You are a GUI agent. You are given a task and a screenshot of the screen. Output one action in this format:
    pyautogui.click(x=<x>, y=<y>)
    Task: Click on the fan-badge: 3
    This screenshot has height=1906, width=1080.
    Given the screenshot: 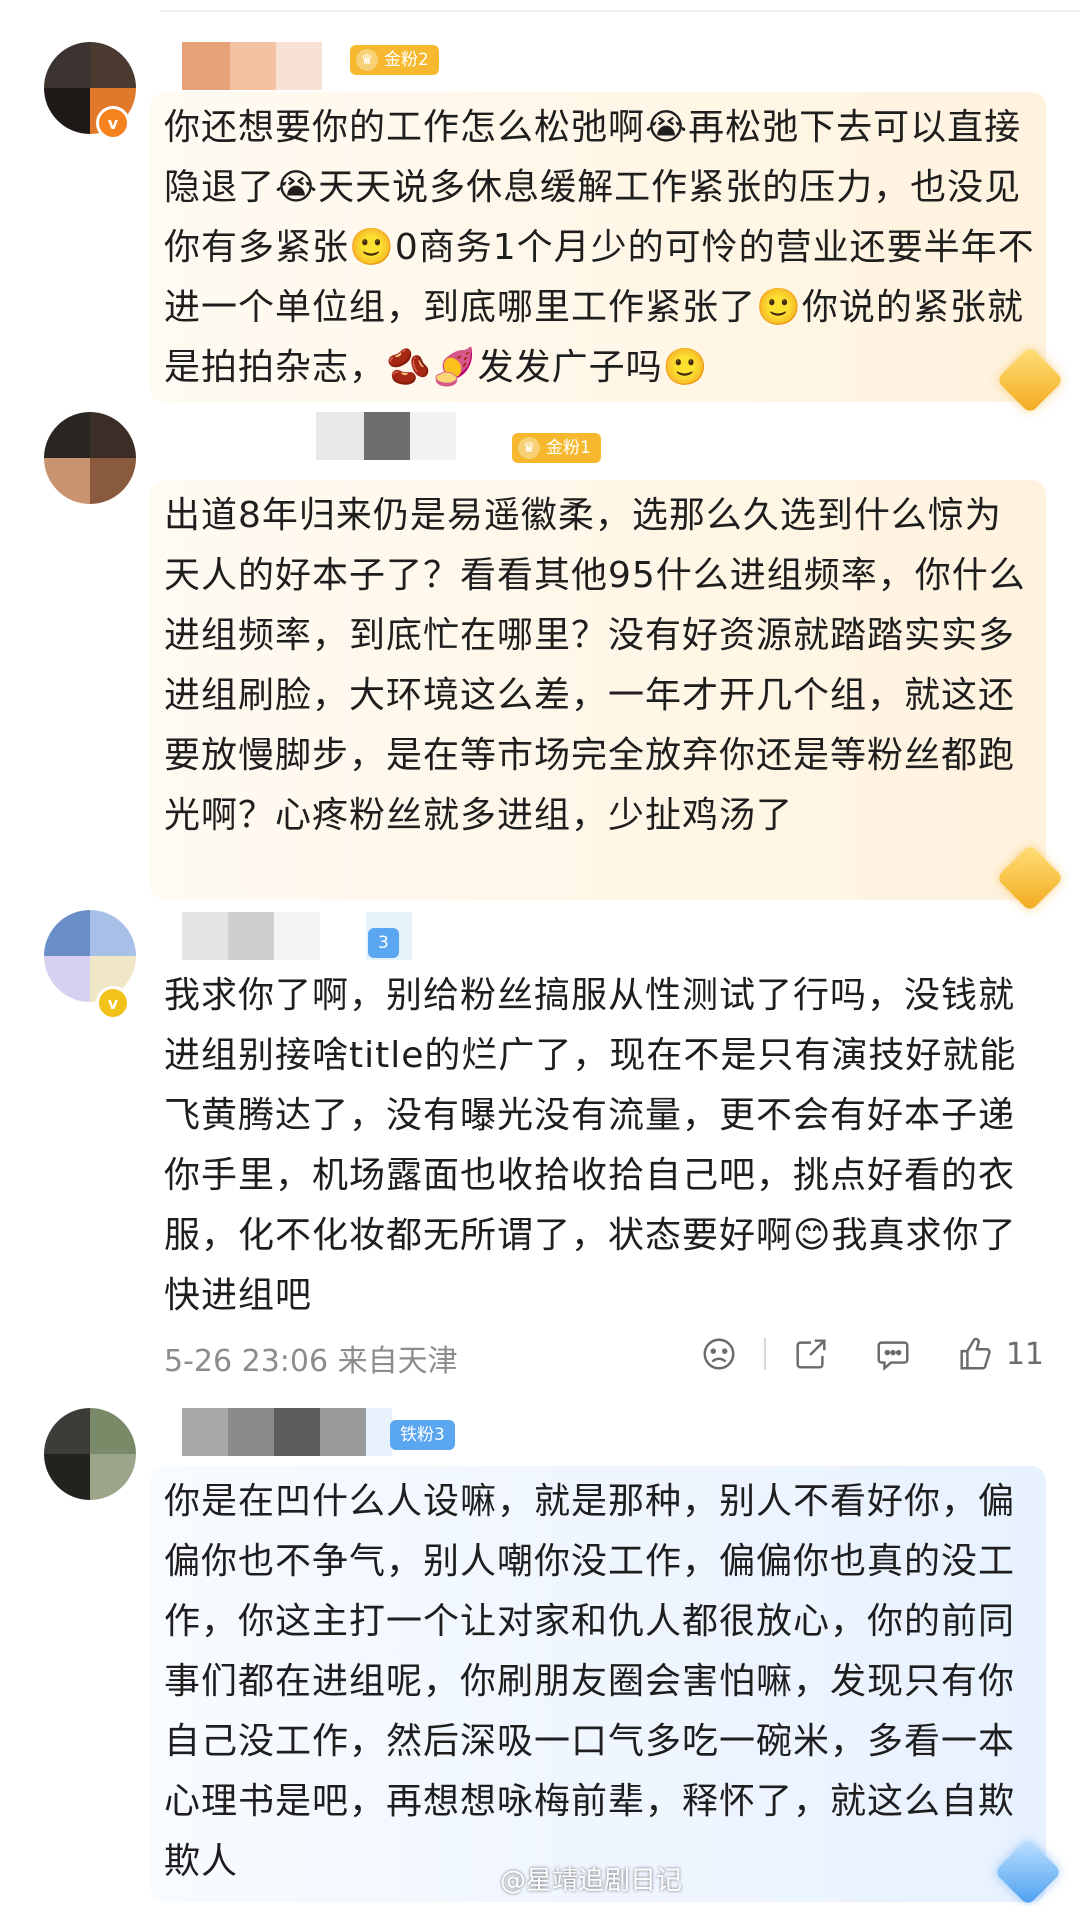 What is the action you would take?
    pyautogui.click(x=383, y=943)
    